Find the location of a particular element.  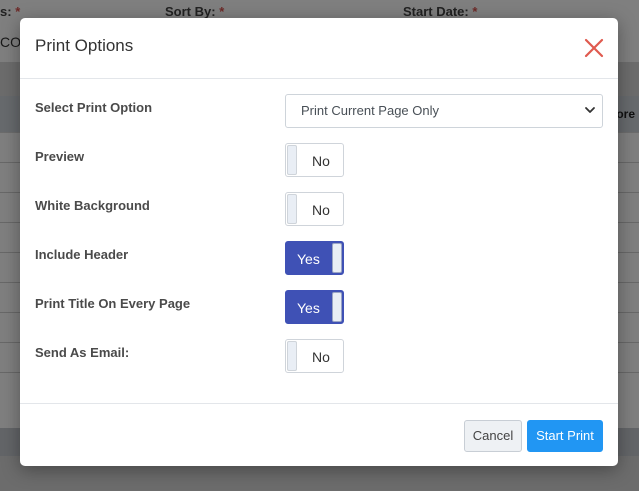

preview-toggle: No is located at coordinates (314, 160).